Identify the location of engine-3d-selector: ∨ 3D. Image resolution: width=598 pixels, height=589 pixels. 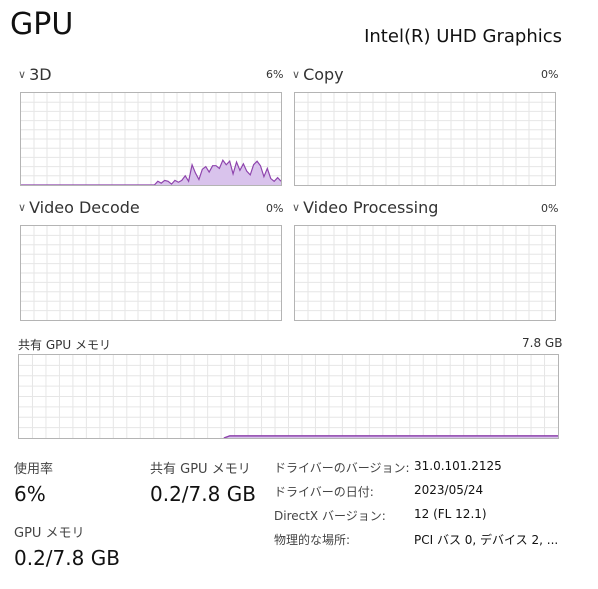
(35, 74).